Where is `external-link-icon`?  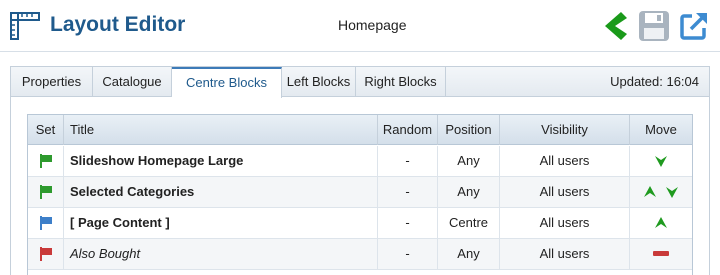
external-link-icon is located at coordinates (693, 26).